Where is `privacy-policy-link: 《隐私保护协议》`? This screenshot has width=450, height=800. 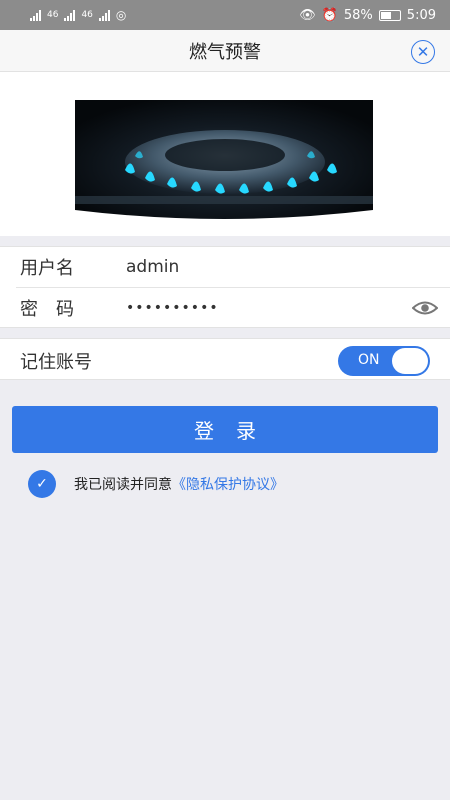 privacy-policy-link: 《隐私保护协议》 is located at coordinates (228, 484).